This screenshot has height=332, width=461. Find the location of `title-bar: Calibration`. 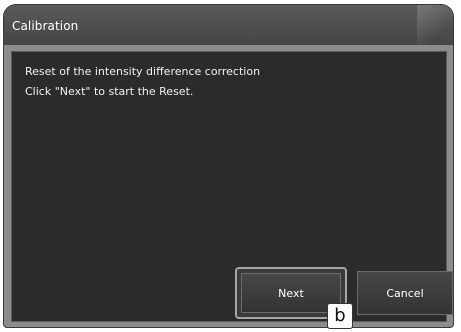

title-bar: Calibration is located at coordinates (228, 25).